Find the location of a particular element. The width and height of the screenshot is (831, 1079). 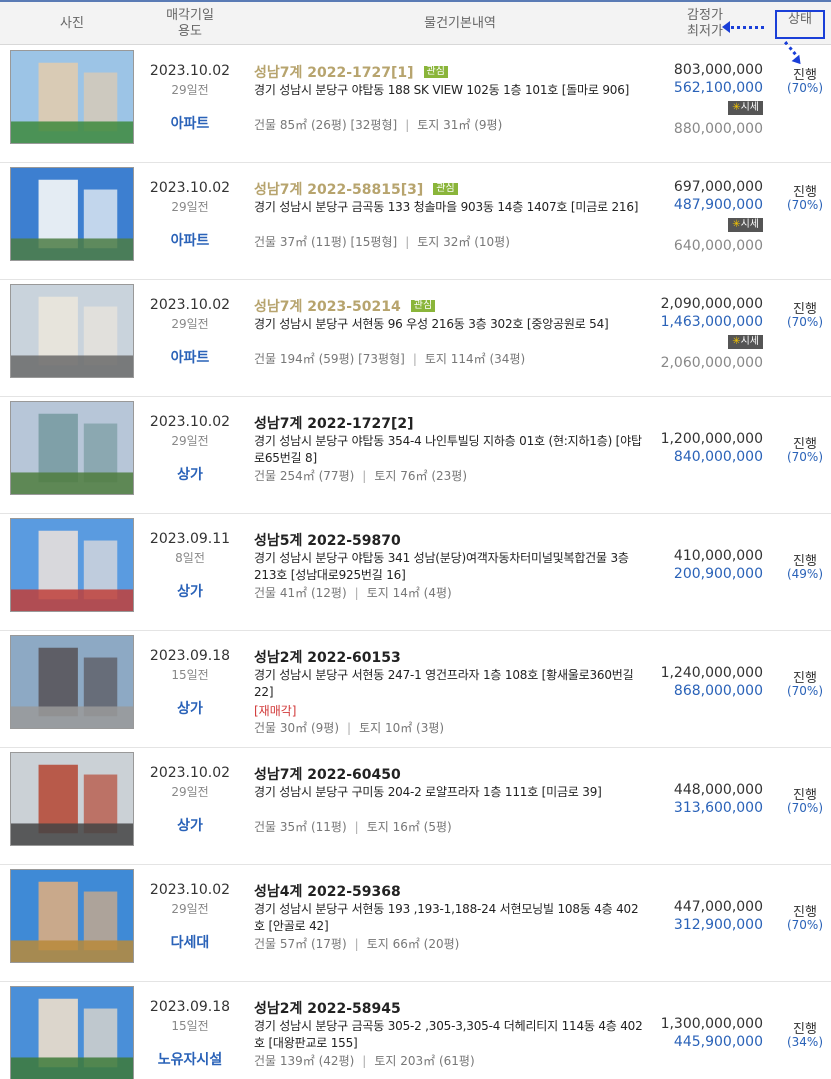

property-use-link: 다세대 is located at coordinates (190, 942).